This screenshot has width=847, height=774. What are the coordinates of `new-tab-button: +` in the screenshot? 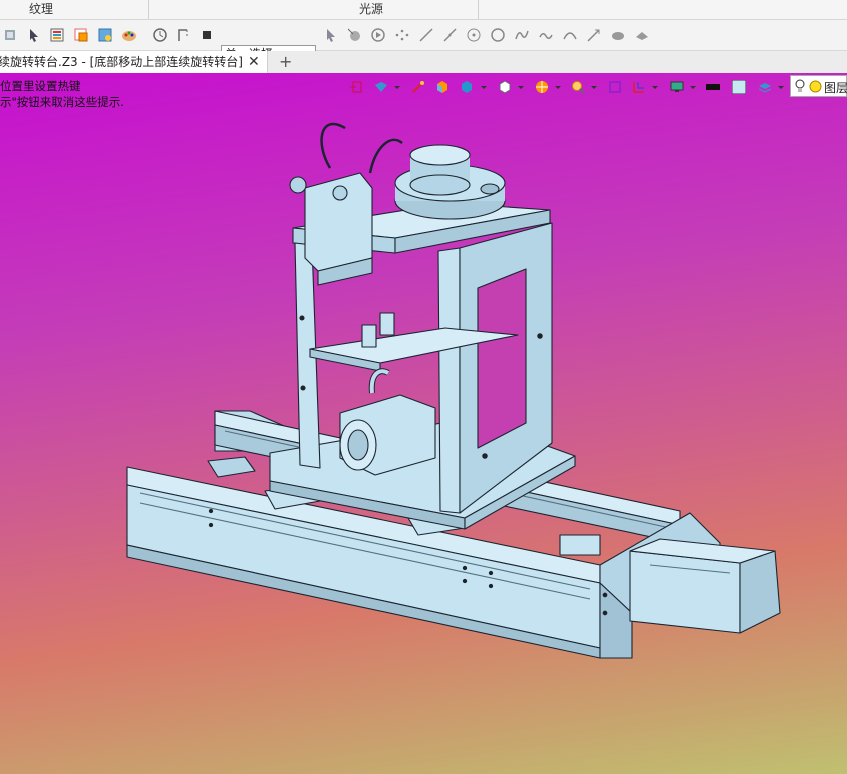 It's located at (285, 61).